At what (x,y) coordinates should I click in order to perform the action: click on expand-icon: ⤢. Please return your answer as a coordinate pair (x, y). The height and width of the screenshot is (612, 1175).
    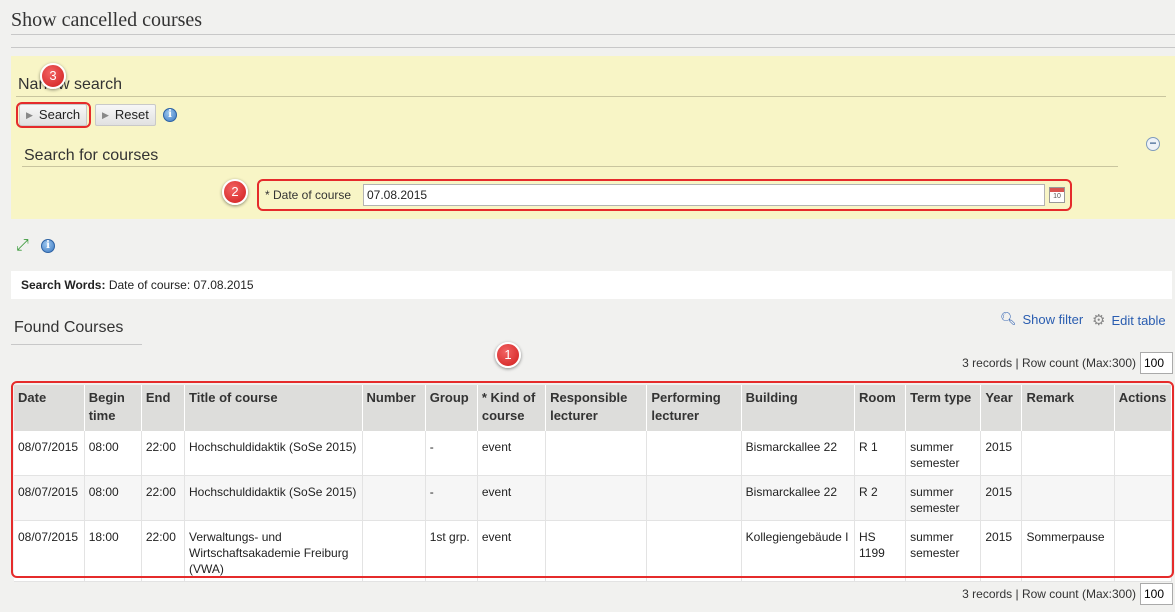
    Looking at the image, I should click on (25, 246).